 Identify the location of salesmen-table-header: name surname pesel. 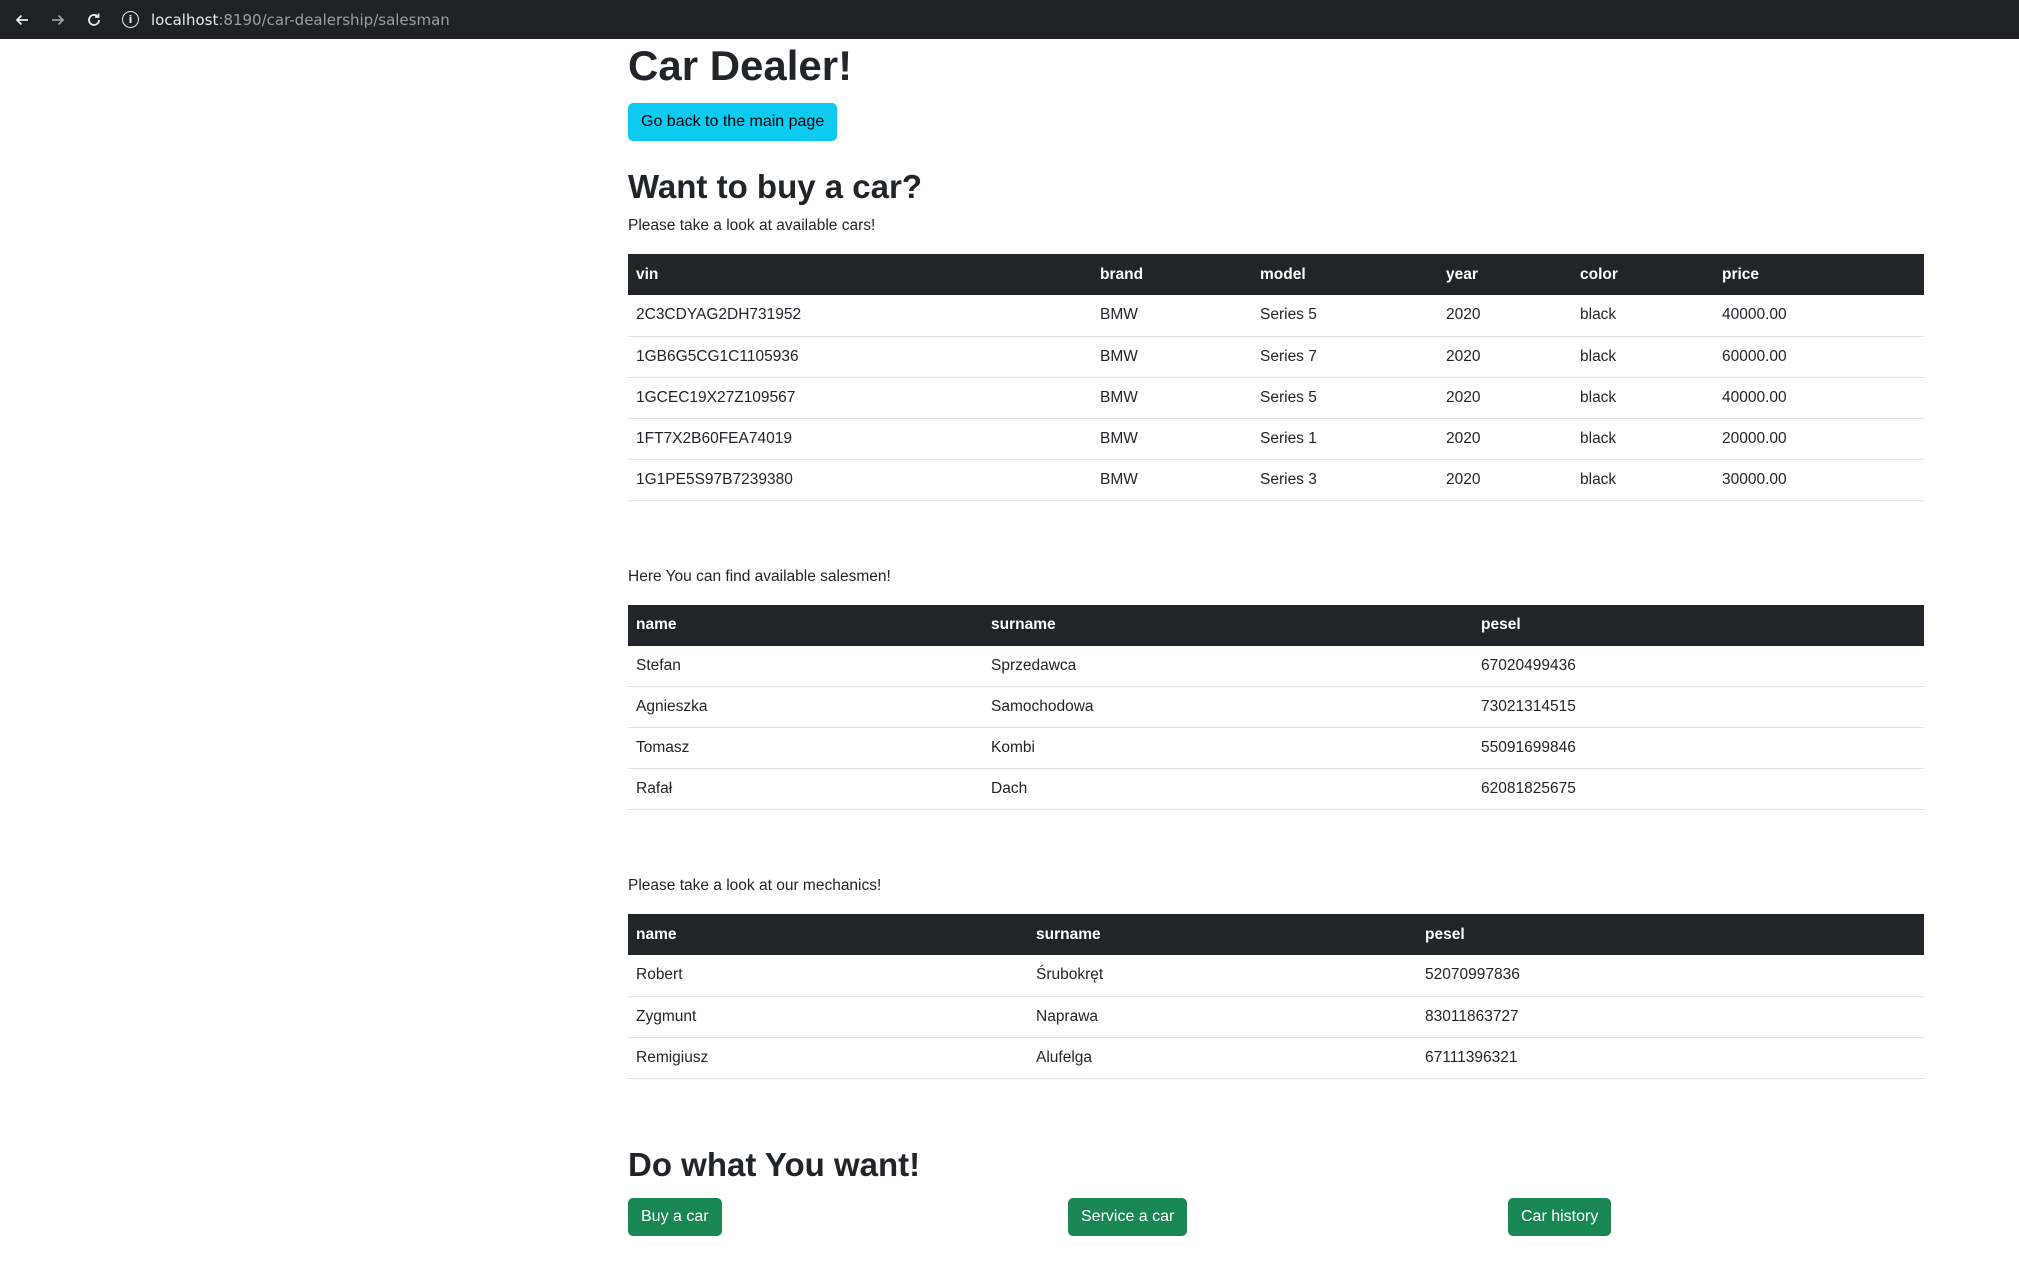
(1276, 625).